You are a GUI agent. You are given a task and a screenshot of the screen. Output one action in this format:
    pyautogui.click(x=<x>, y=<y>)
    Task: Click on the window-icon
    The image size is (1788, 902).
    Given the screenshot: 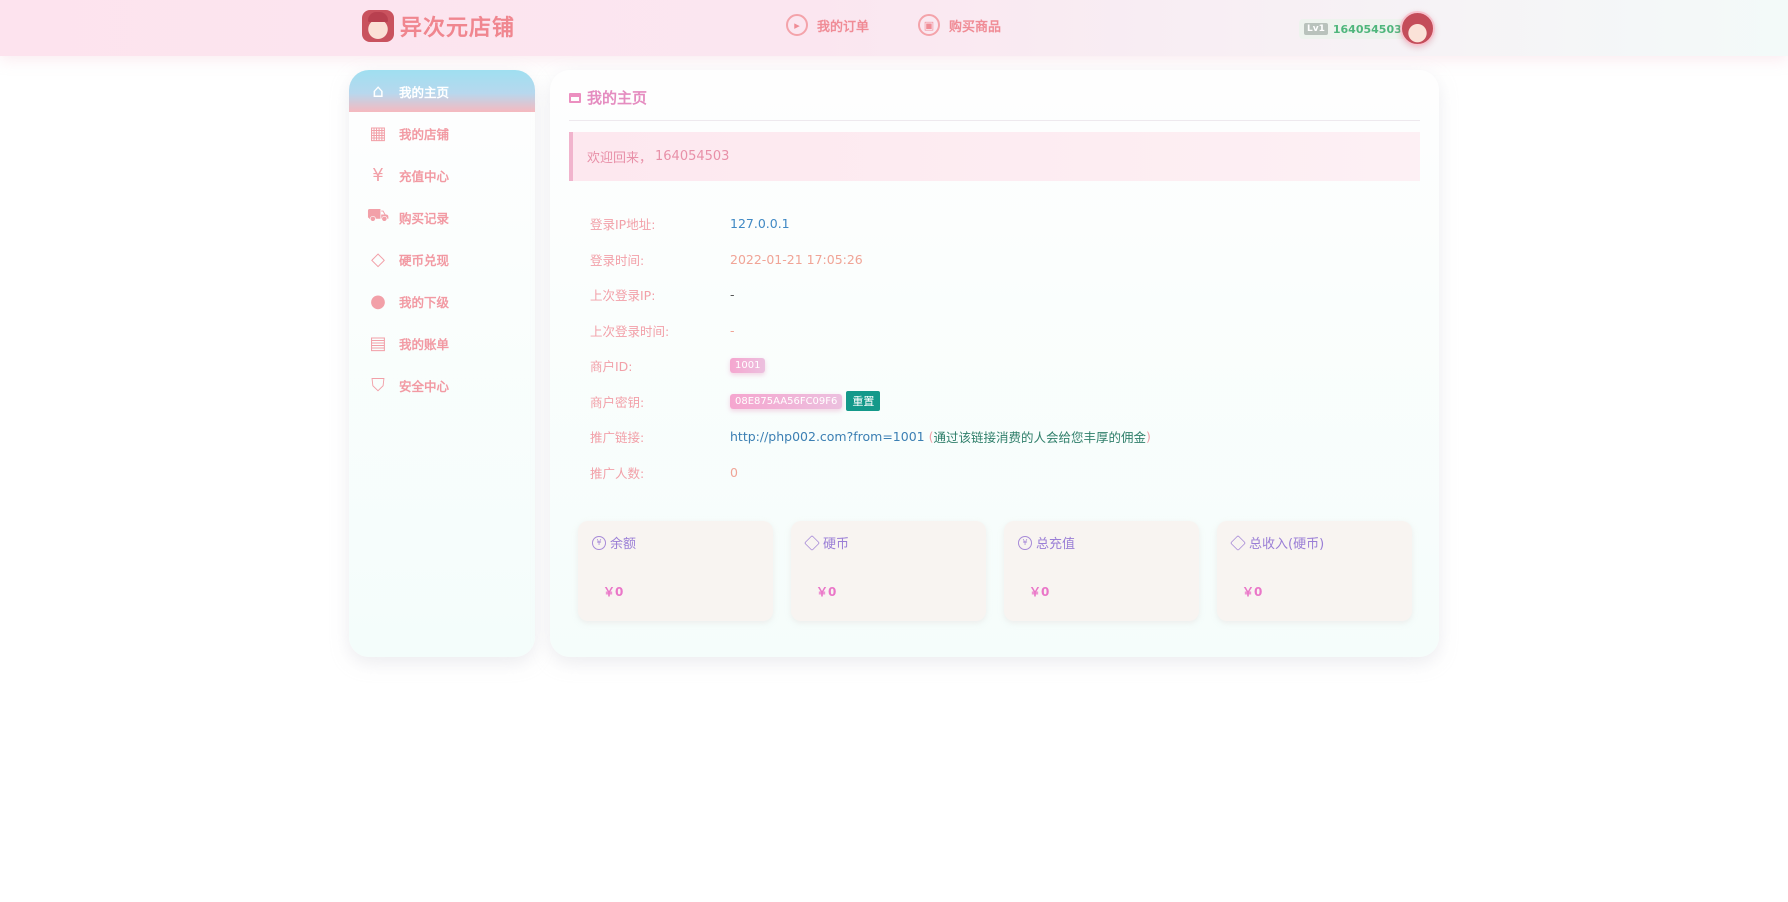 What is the action you would take?
    pyautogui.click(x=575, y=97)
    